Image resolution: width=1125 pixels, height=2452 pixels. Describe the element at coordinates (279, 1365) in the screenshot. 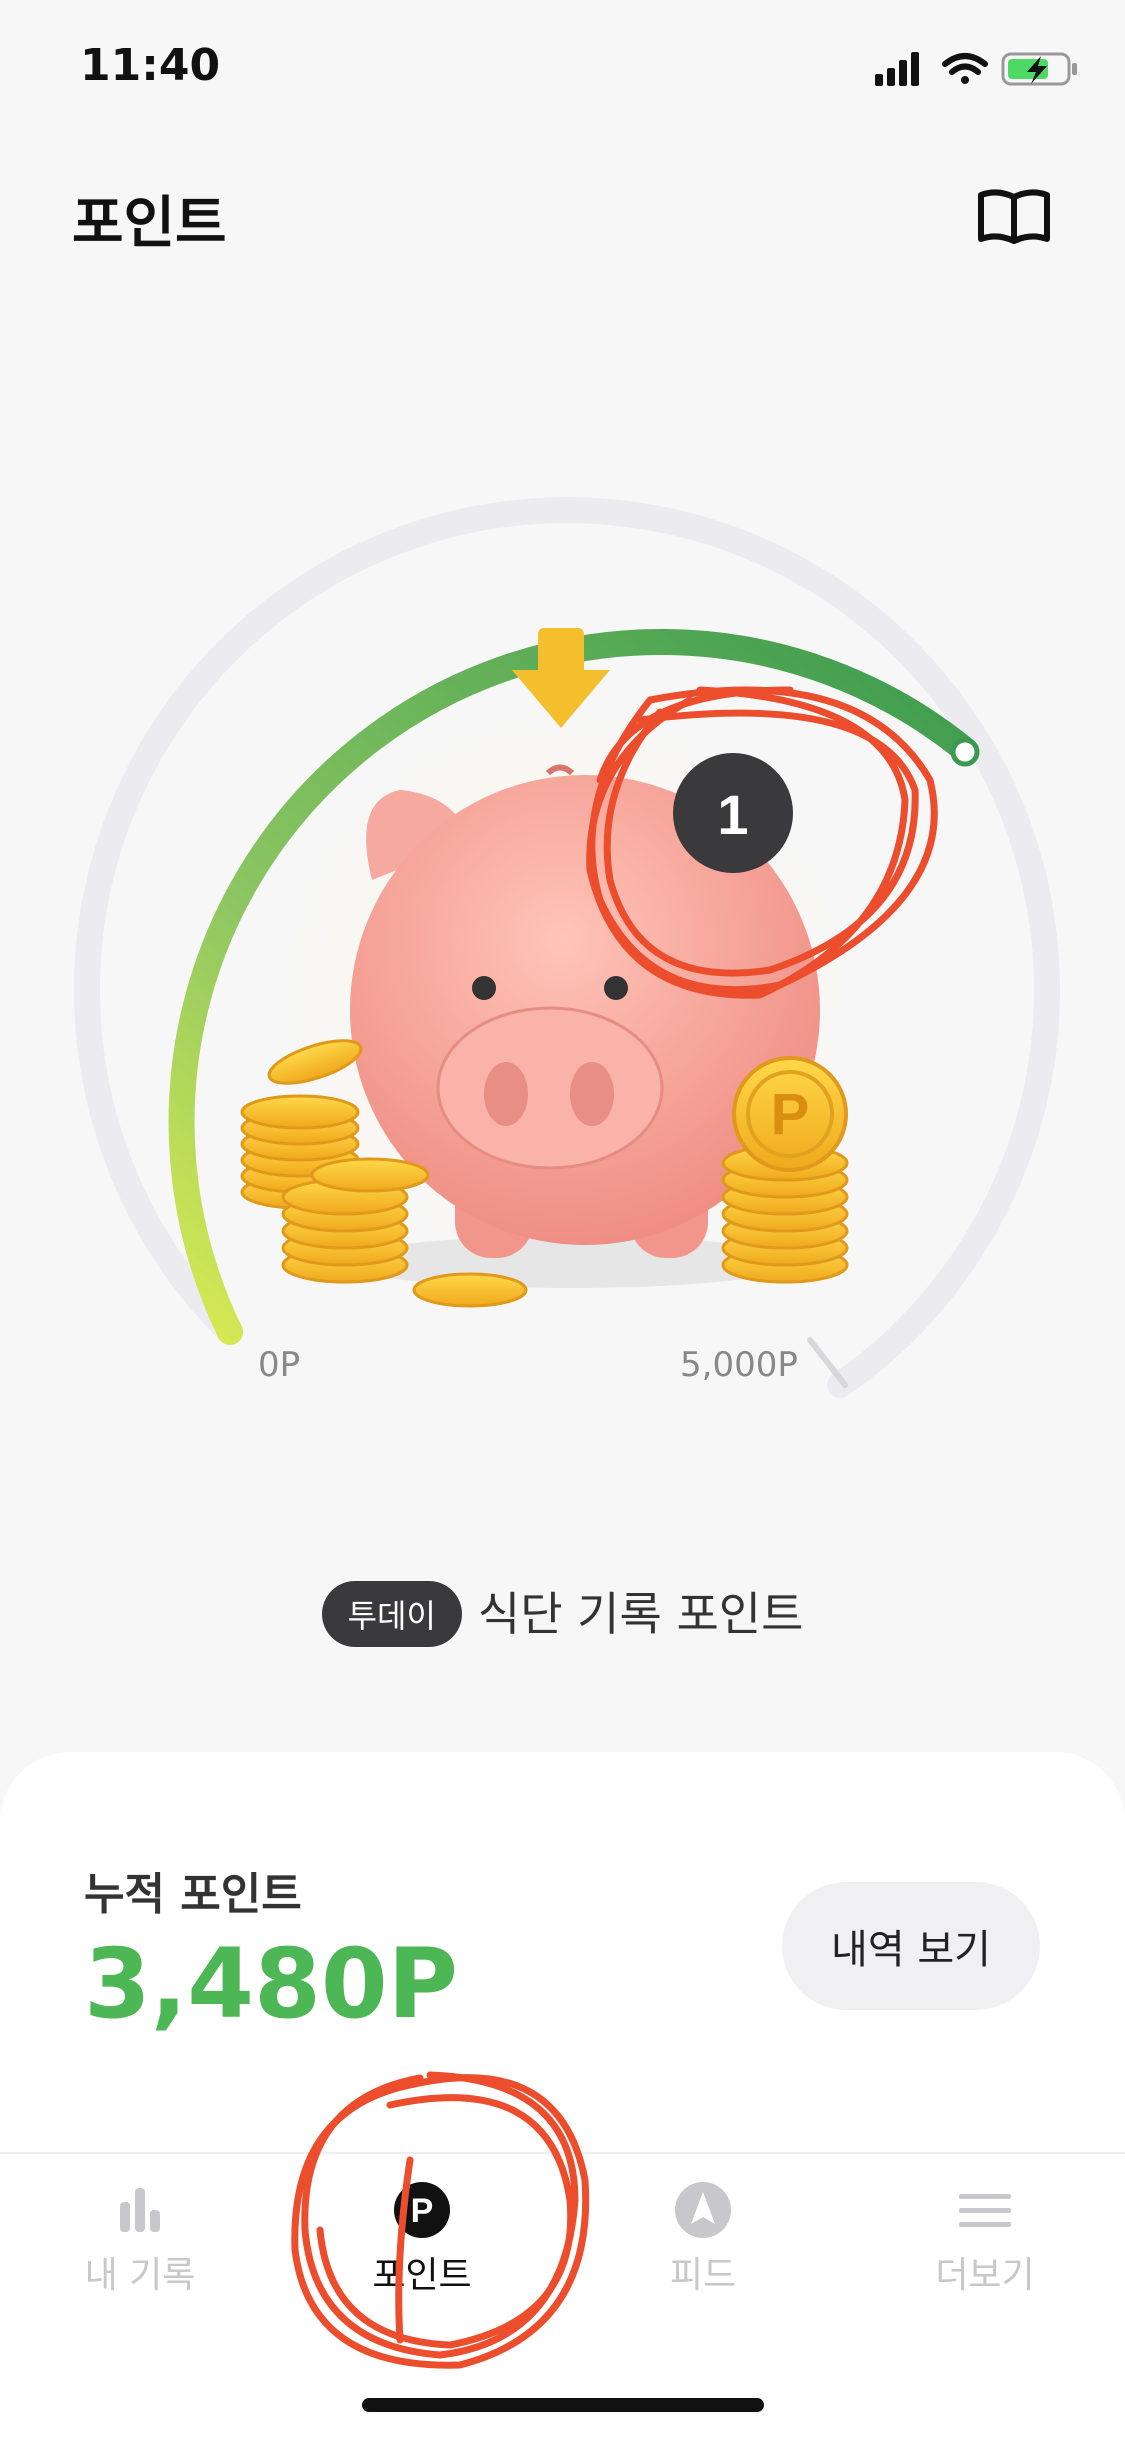

I see `gauge-min-label: 0P` at that location.